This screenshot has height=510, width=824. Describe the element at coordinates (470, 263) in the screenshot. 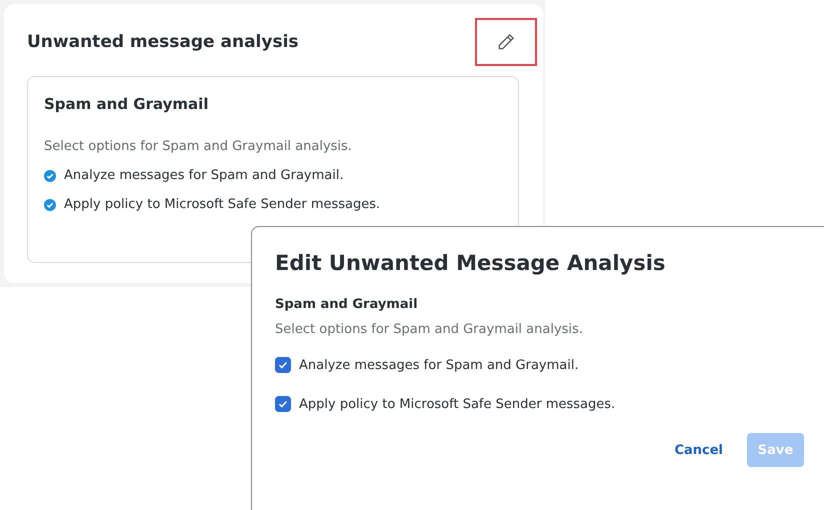

I see `dialog-title: Edit Unwanted Message Analysis` at that location.